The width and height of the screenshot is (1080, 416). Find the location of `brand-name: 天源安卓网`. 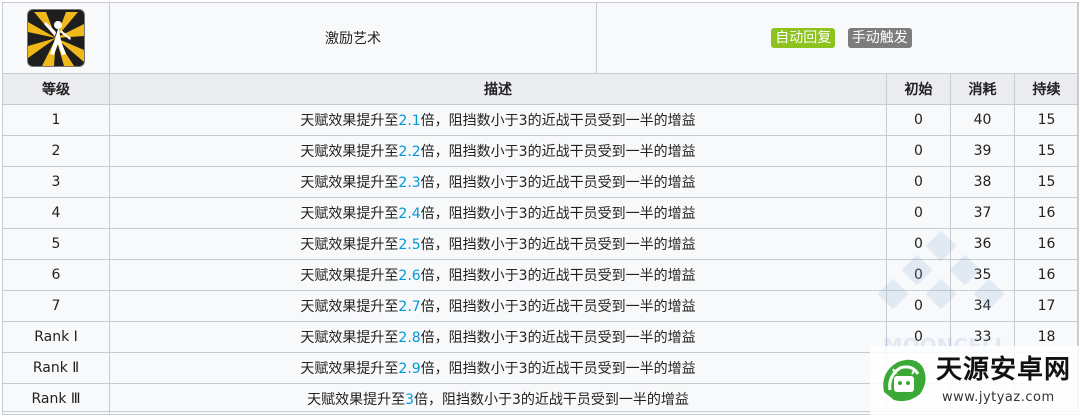

brand-name: 天源安卓网 is located at coordinates (1004, 370).